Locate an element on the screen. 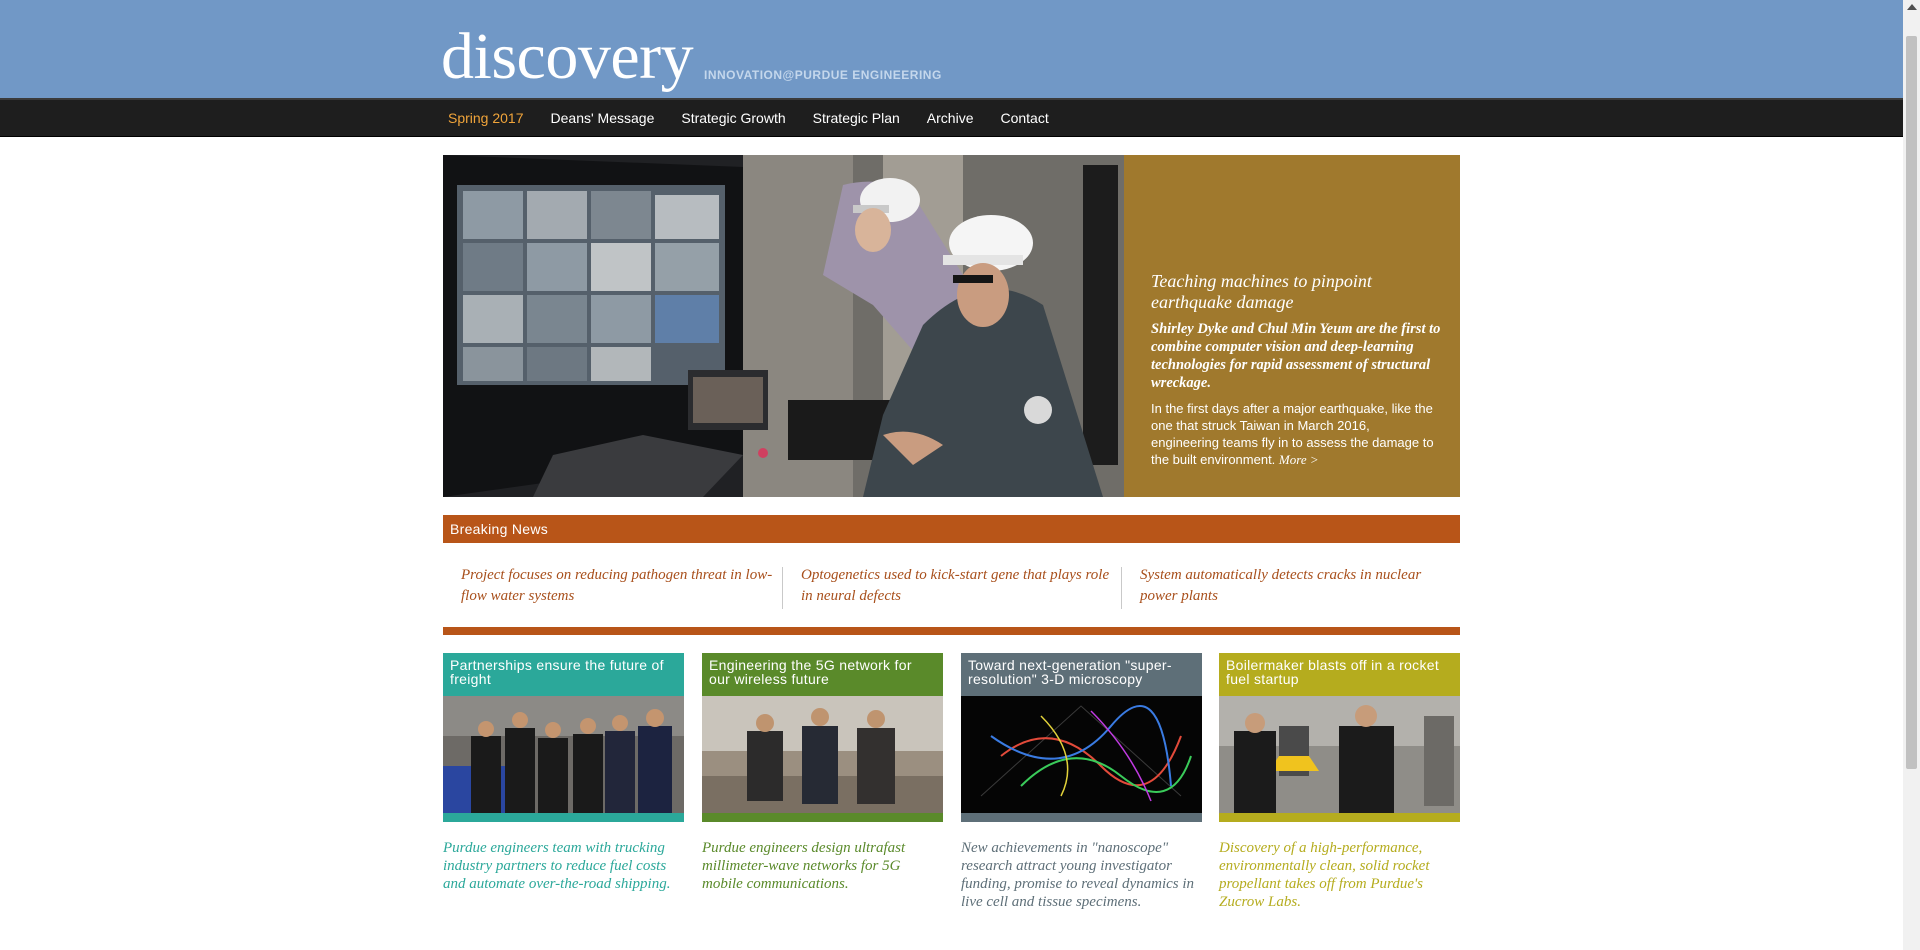  hero-photo-illustration is located at coordinates (783, 326).